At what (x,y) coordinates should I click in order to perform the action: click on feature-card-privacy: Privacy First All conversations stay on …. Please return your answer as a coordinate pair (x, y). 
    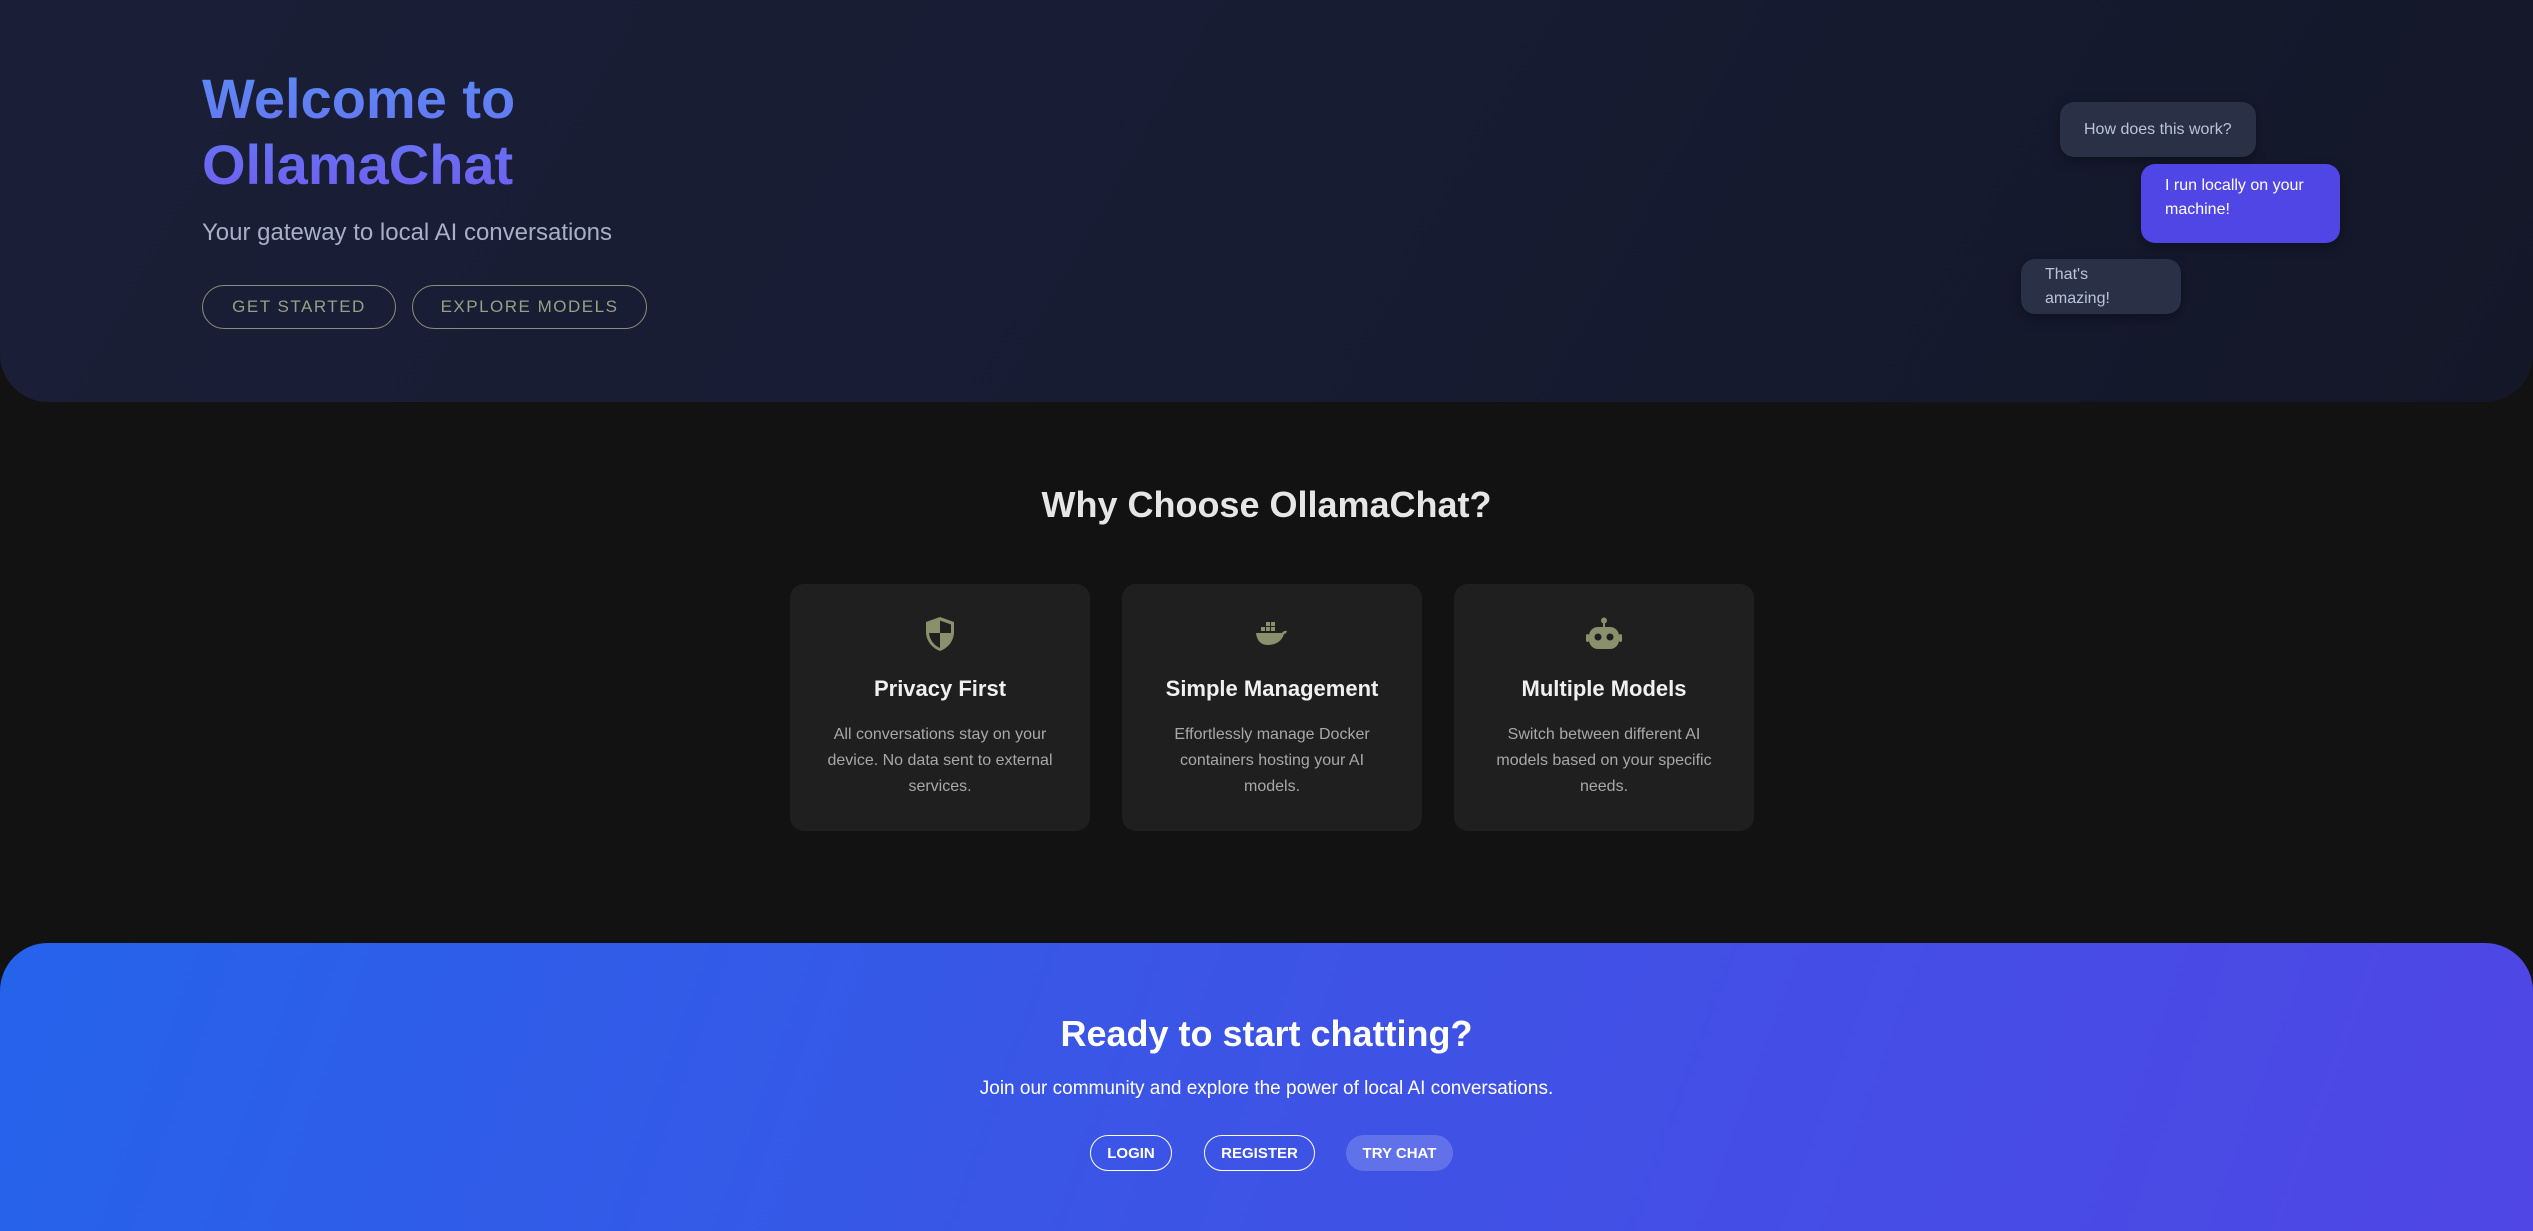
    Looking at the image, I should click on (940, 707).